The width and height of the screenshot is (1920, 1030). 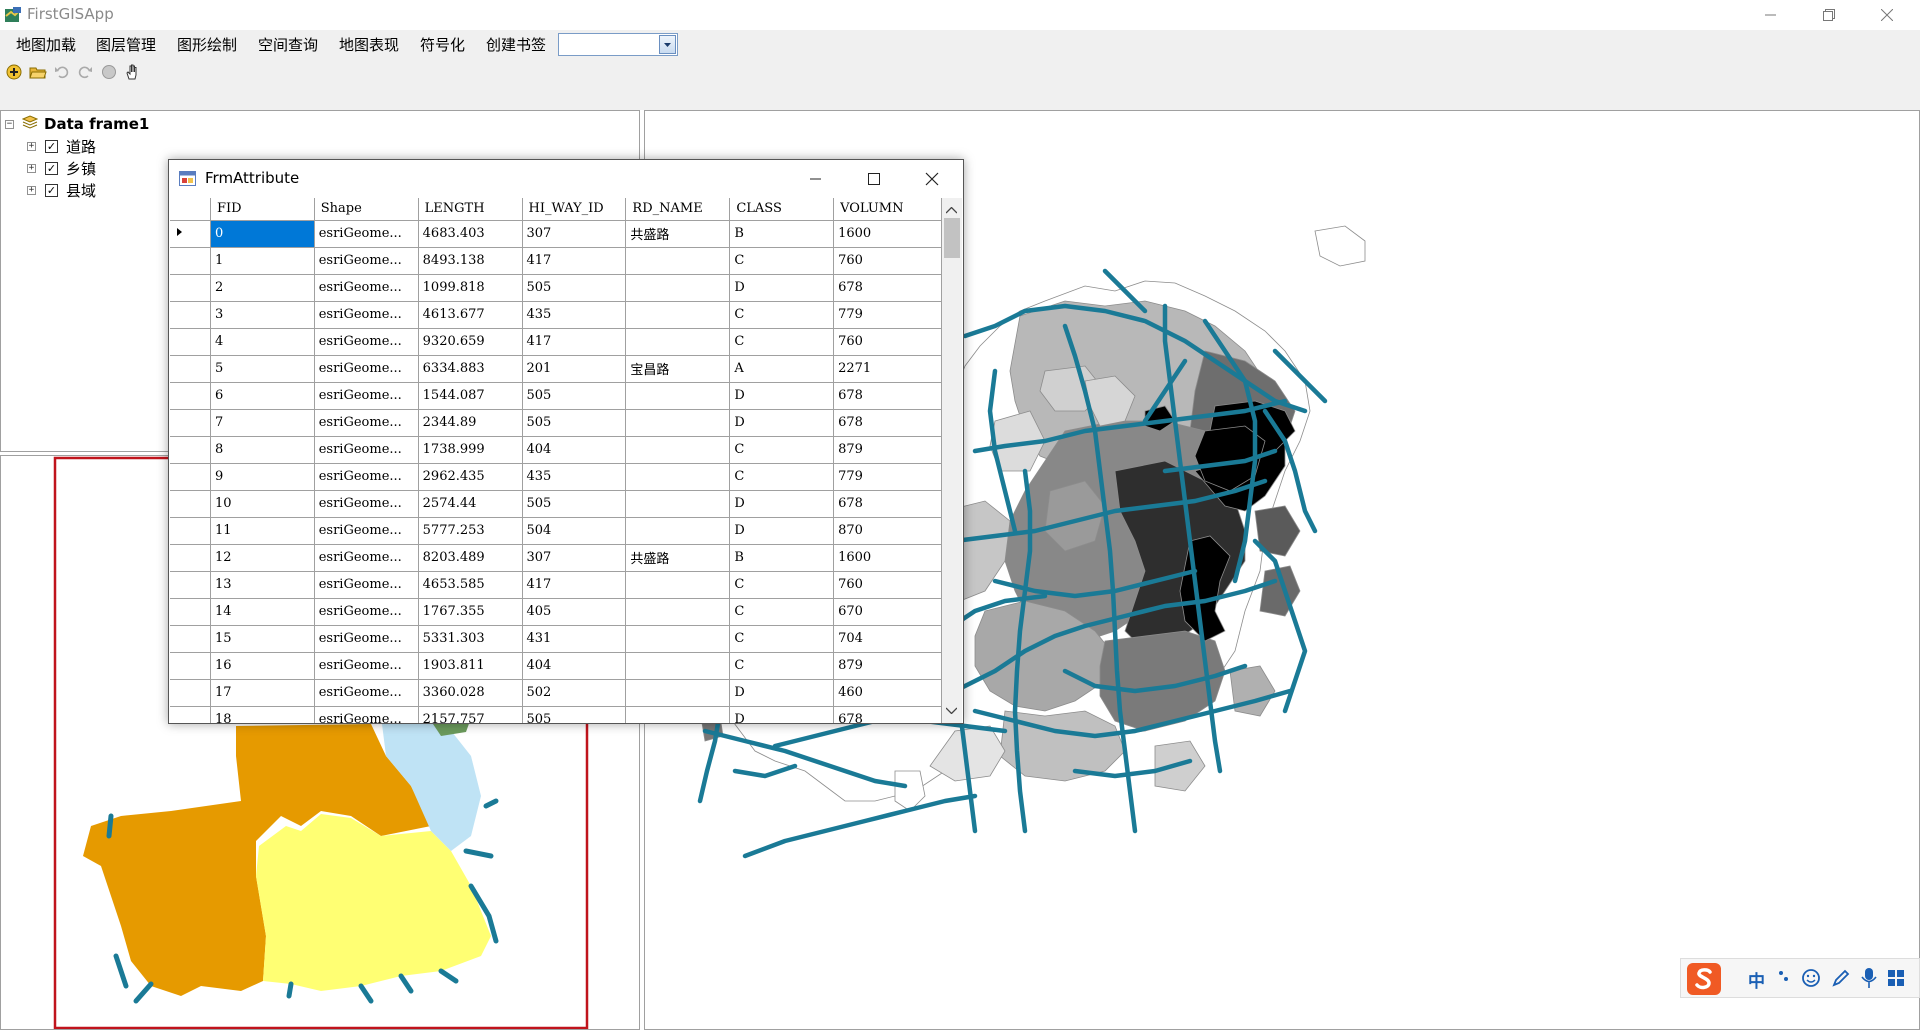 What do you see at coordinates (366, 209) in the screenshot?
I see `column-header-shape: Shape` at bounding box center [366, 209].